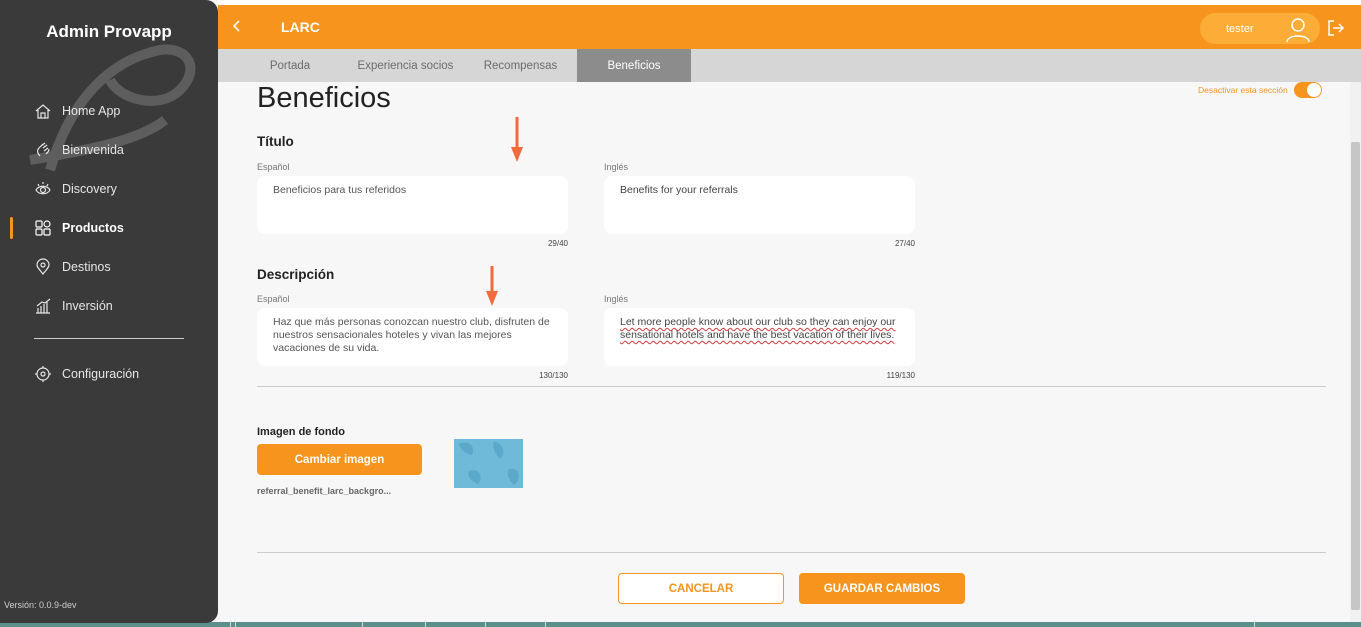  What do you see at coordinates (43, 306) in the screenshot?
I see `chart-icon` at bounding box center [43, 306].